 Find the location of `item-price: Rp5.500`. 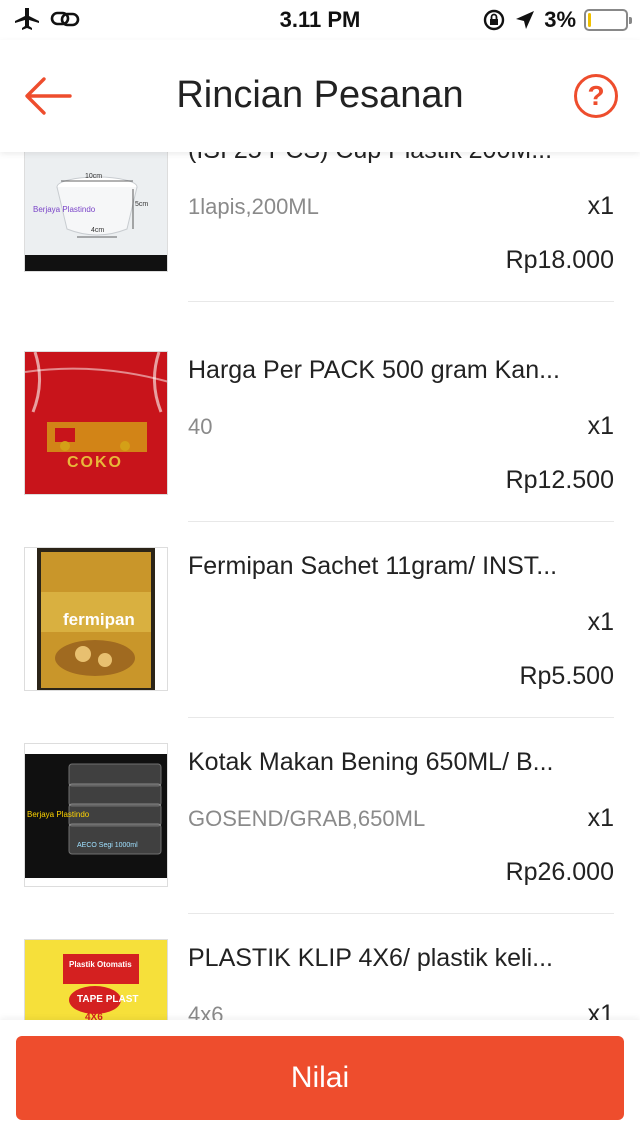

item-price: Rp5.500 is located at coordinates (566, 676).